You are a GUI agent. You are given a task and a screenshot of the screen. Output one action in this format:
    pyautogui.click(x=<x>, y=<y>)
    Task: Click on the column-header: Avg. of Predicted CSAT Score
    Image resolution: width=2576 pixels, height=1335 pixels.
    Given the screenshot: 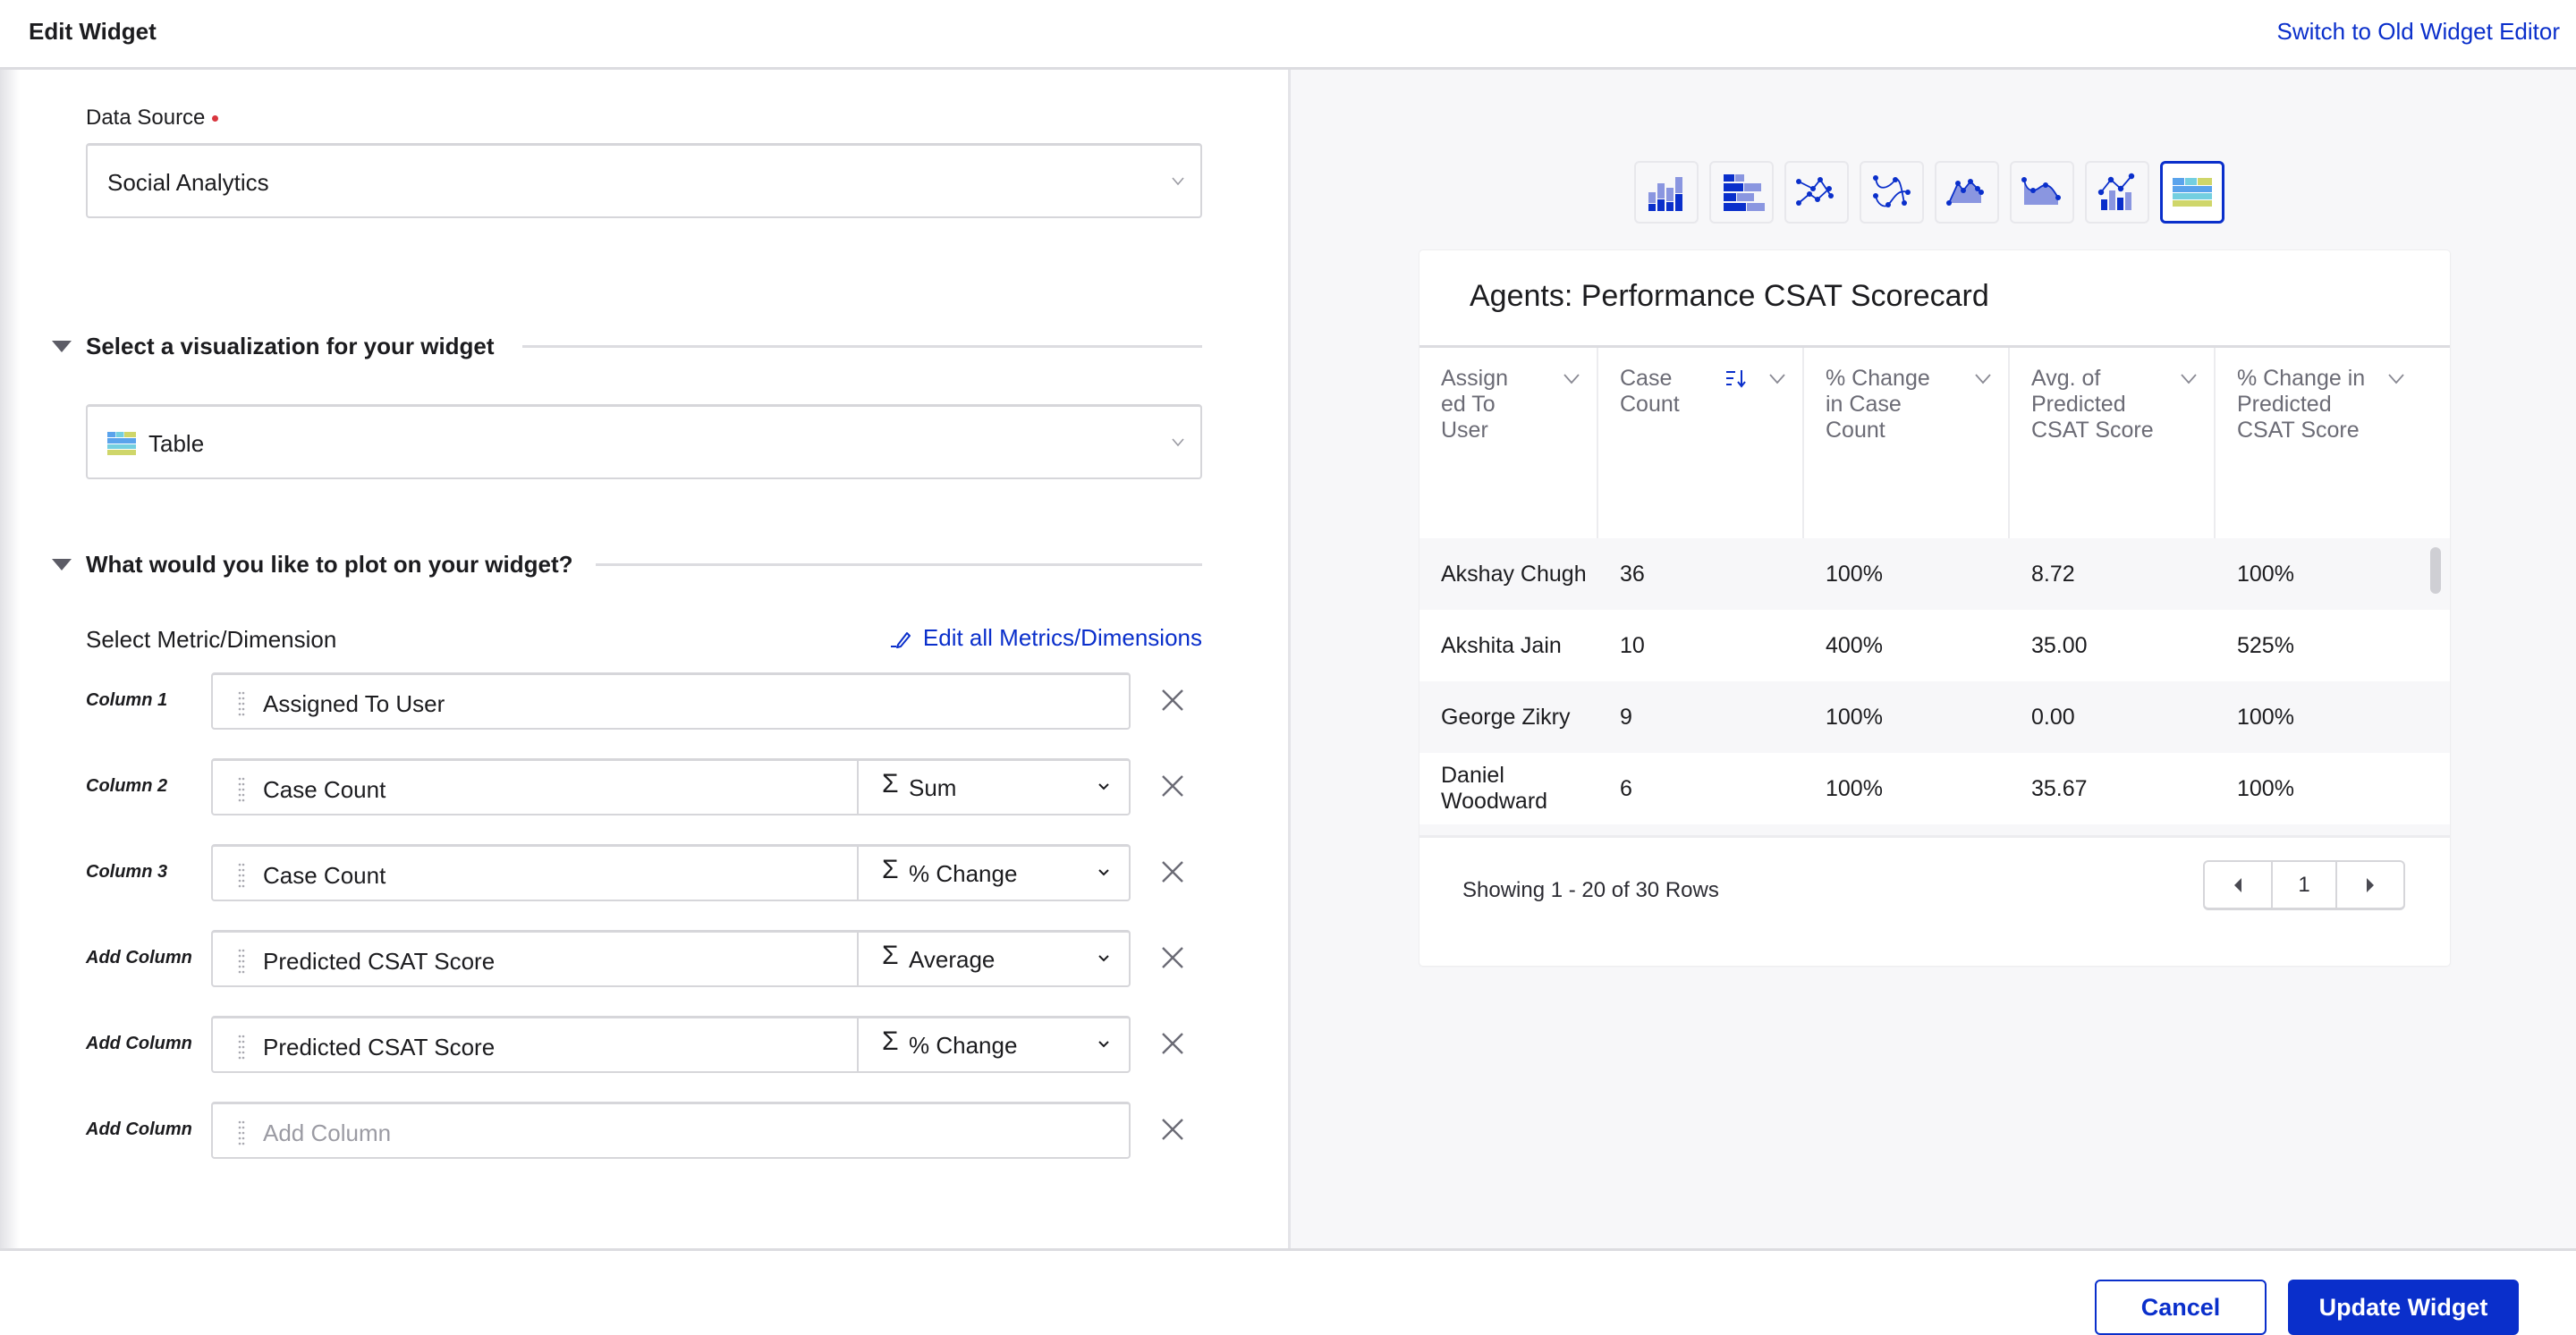 What is the action you would take?
    pyautogui.click(x=2113, y=443)
    